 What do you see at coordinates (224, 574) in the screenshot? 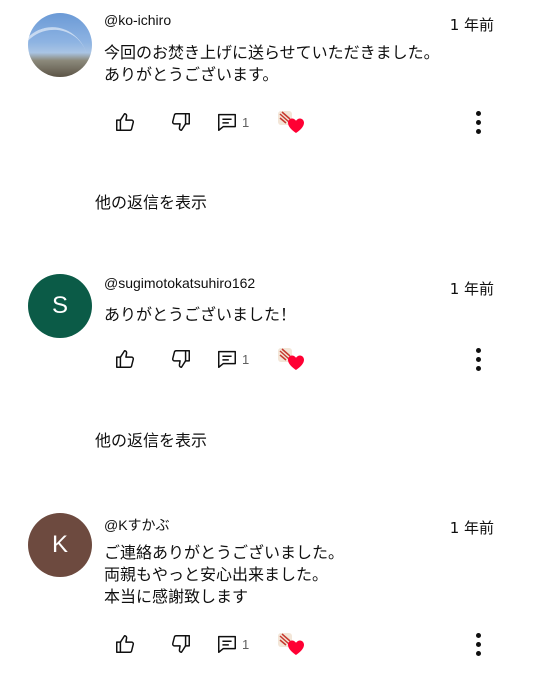
I see `comment-text: ご連絡ありがとうございました。 両親もやっと安心出来ました。 本当に感謝致します` at bounding box center [224, 574].